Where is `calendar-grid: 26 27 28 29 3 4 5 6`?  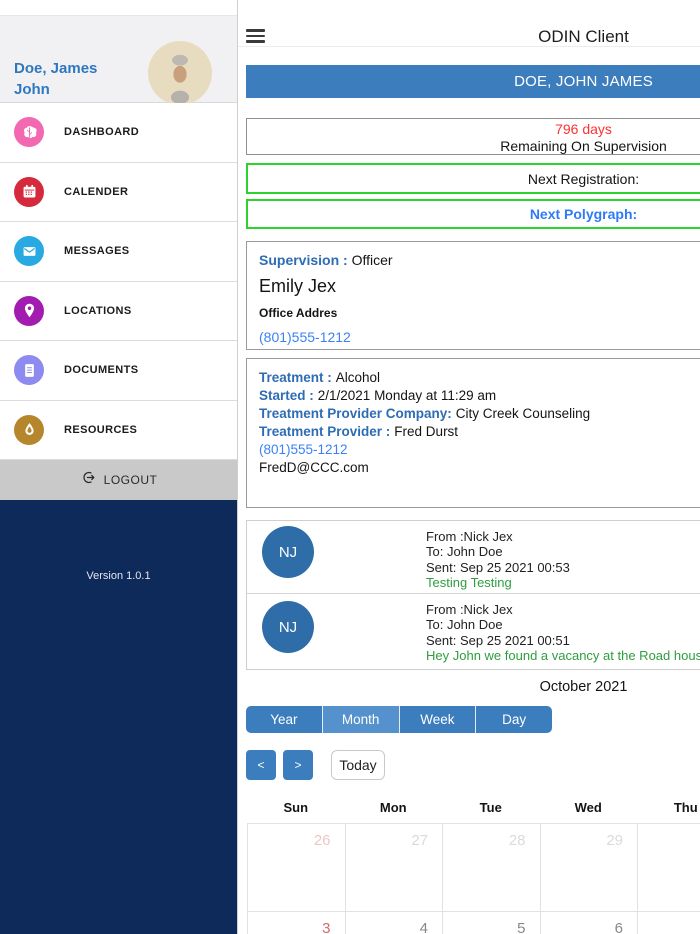 calendar-grid: 26 27 28 29 3 4 5 6 is located at coordinates (473, 878).